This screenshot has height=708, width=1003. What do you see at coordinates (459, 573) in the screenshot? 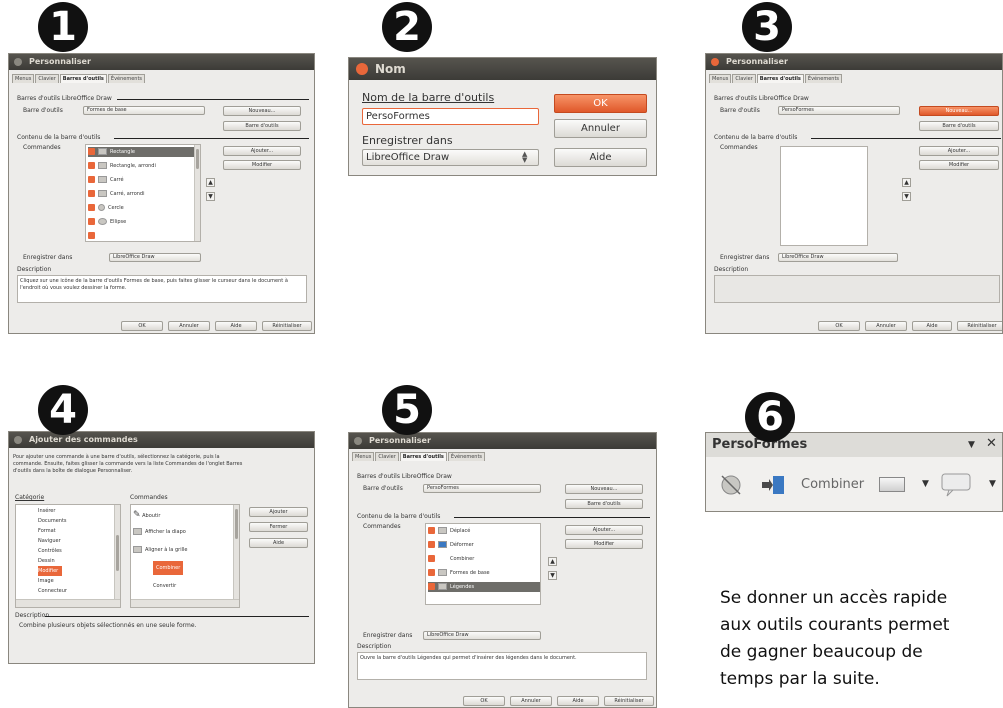
I see `list-item: Formes de base` at bounding box center [459, 573].